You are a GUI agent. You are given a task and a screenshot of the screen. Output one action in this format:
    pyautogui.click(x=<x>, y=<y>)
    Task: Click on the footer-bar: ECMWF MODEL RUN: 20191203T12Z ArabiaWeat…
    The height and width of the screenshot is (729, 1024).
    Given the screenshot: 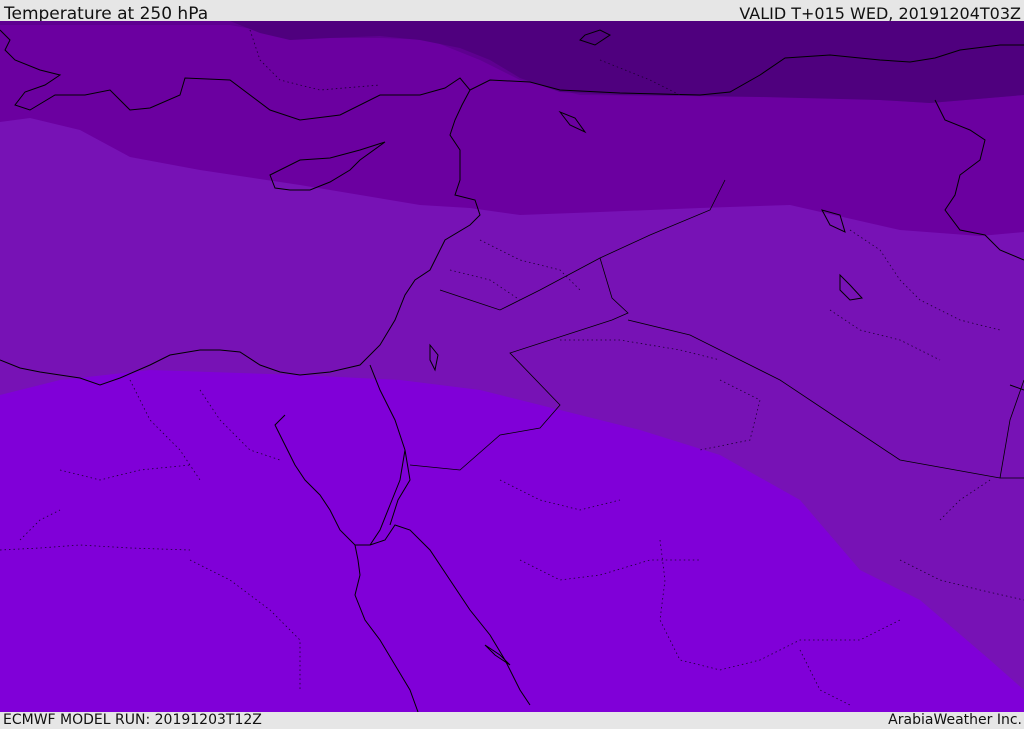 What is the action you would take?
    pyautogui.click(x=512, y=720)
    